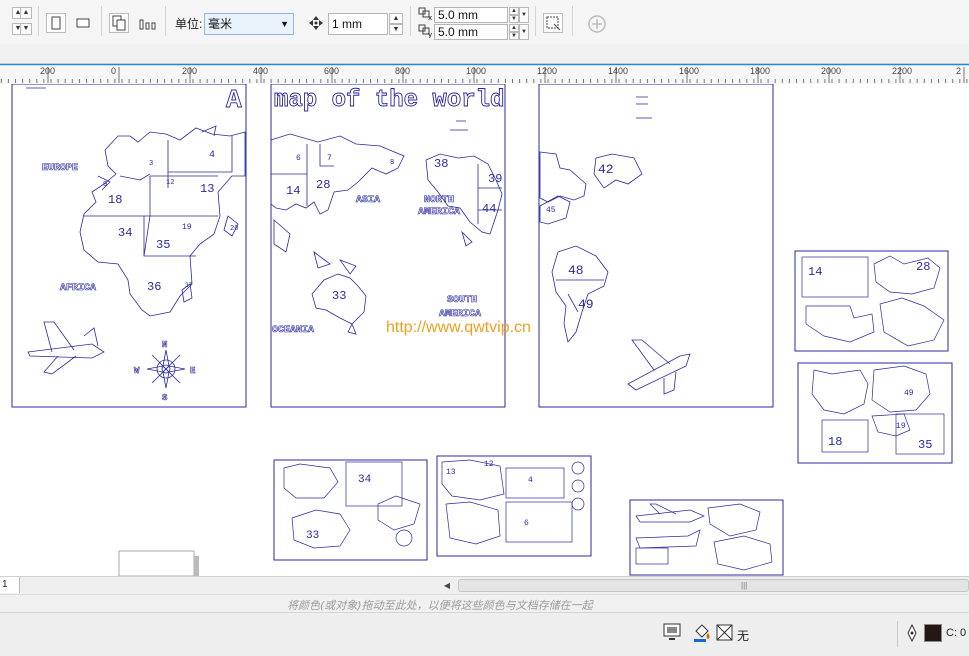 This screenshot has width=969, height=656. What do you see at coordinates (551, 210) in the screenshot?
I see `svg-text: 45` at bounding box center [551, 210].